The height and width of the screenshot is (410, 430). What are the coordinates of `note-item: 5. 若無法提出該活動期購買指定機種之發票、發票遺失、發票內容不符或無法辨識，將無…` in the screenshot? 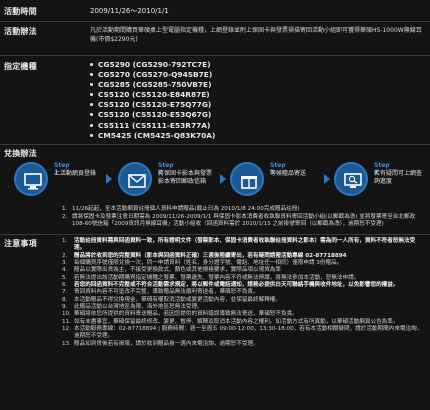 It's located at (243, 278).